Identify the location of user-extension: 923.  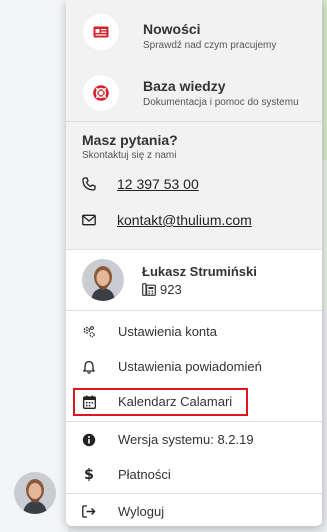
(199, 289).